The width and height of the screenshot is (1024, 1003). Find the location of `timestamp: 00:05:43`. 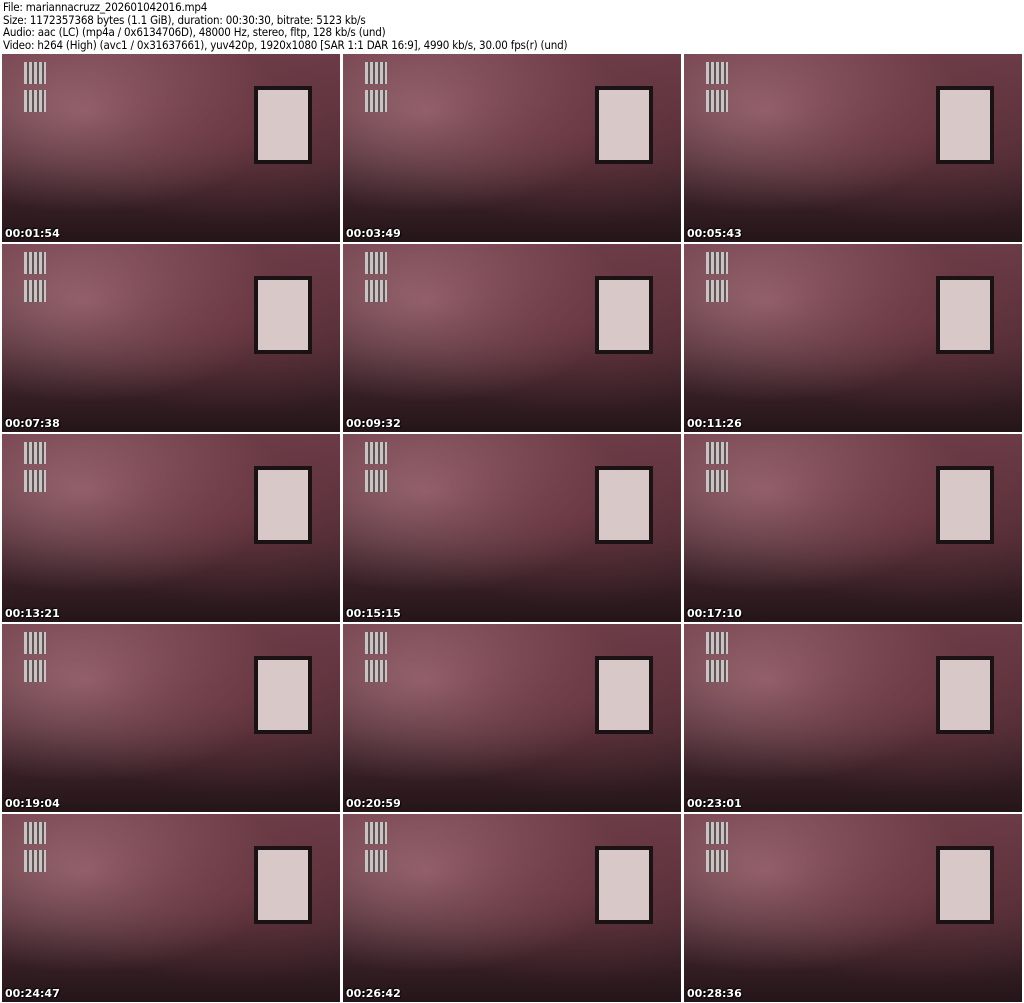

timestamp: 00:05:43 is located at coordinates (714, 233).